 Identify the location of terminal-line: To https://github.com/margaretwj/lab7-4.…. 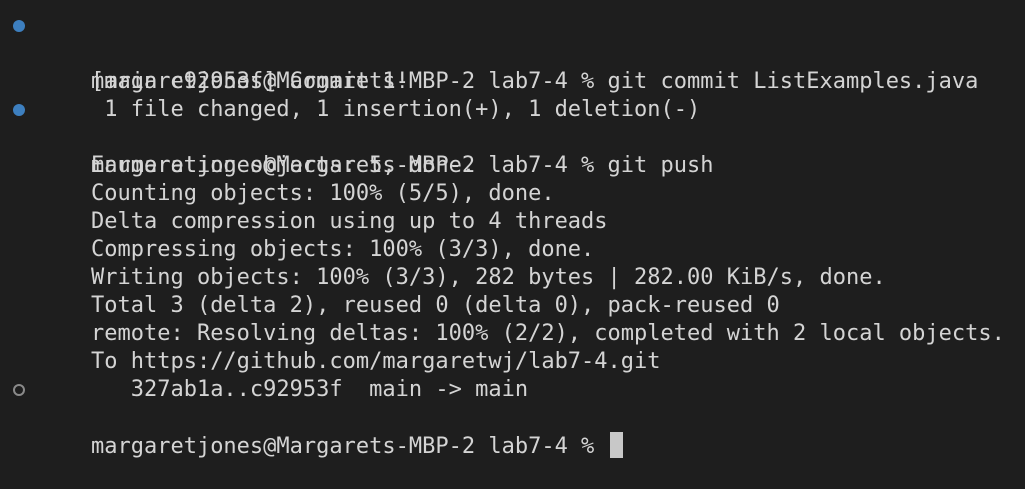
(512, 347).